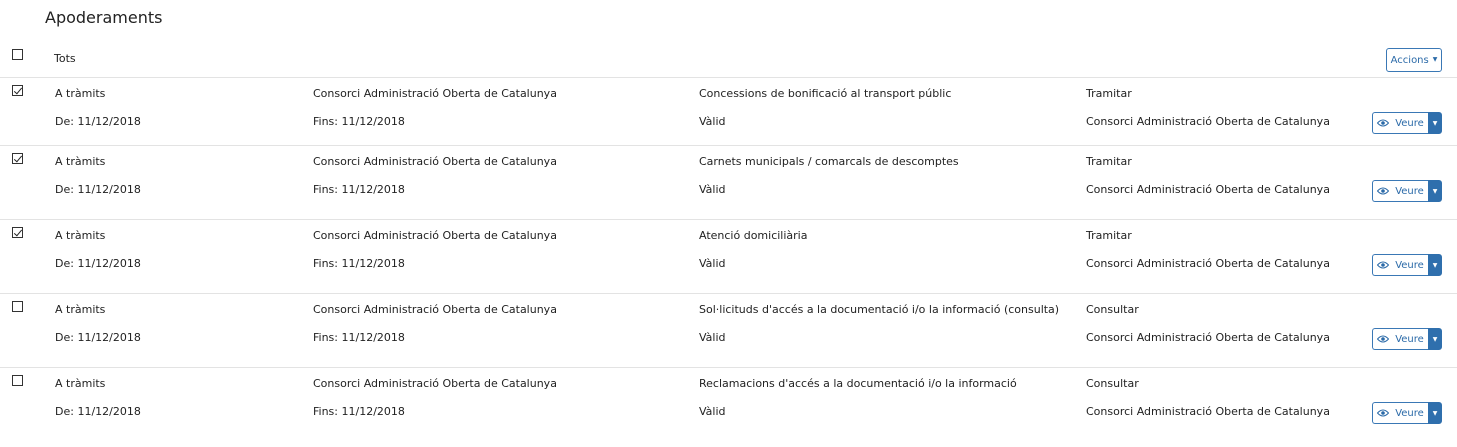 The width and height of the screenshot is (1457, 447). What do you see at coordinates (753, 235) in the screenshot?
I see `procedure-name: Atenció domiciliària` at bounding box center [753, 235].